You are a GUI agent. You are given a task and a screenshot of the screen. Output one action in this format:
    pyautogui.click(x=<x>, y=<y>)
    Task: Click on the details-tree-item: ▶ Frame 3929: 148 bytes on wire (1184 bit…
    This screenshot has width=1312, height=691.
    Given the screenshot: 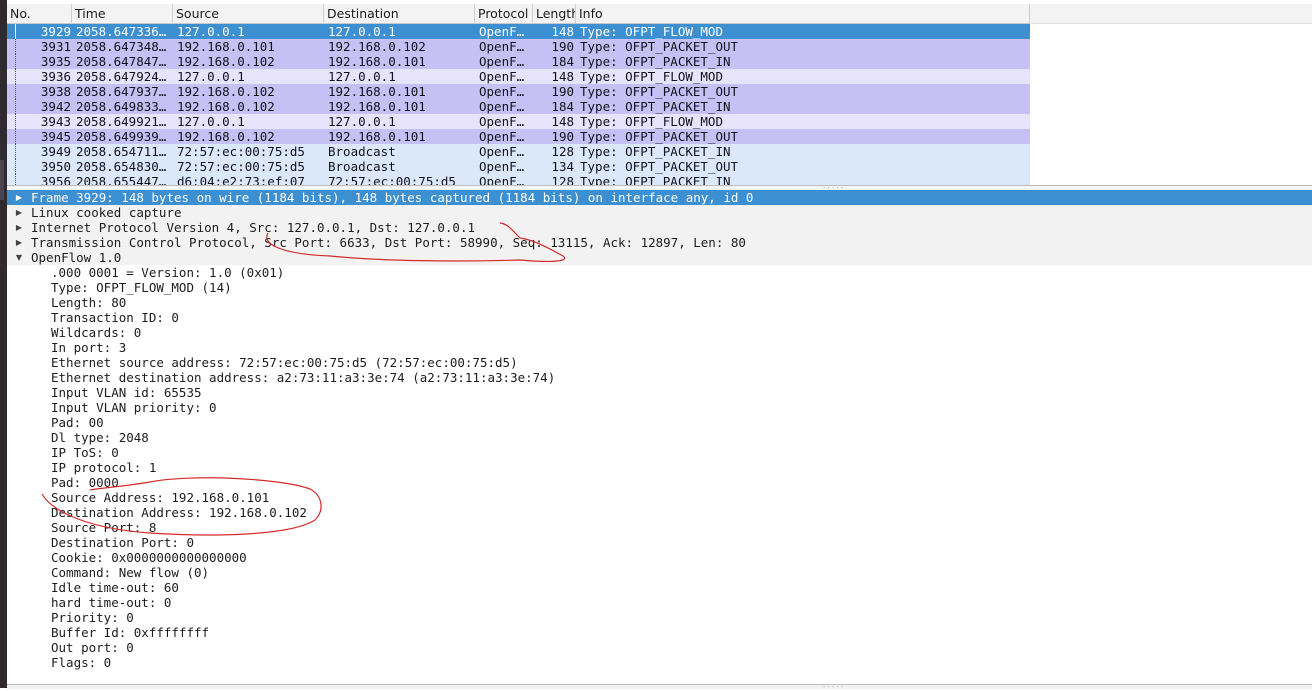 What is the action you would take?
    pyautogui.click(x=659, y=197)
    